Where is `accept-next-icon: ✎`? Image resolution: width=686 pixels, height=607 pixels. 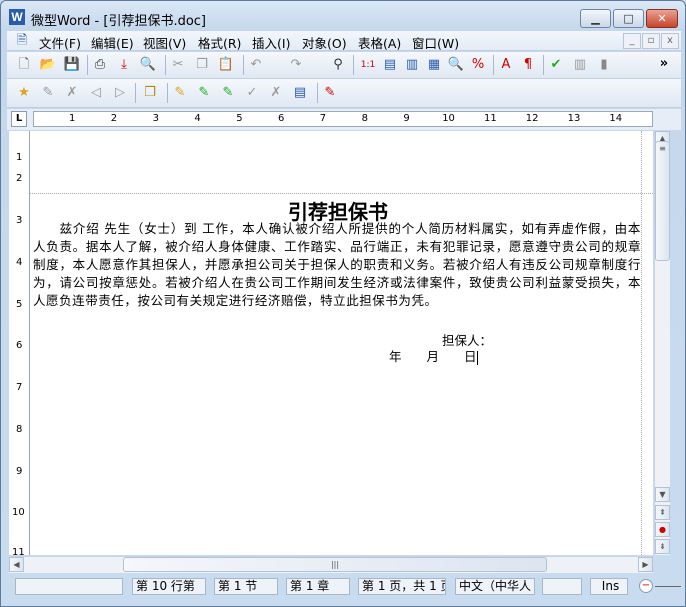 accept-next-icon: ✎ is located at coordinates (228, 93).